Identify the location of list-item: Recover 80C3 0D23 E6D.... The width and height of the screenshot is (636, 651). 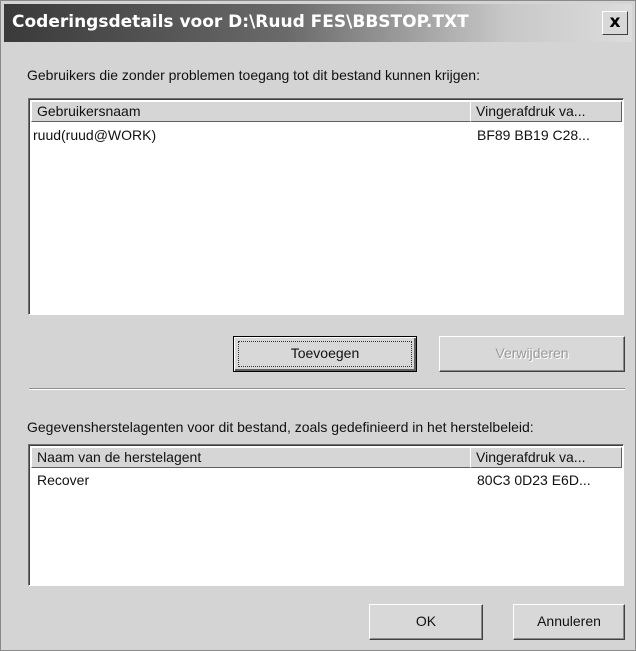
(326, 480).